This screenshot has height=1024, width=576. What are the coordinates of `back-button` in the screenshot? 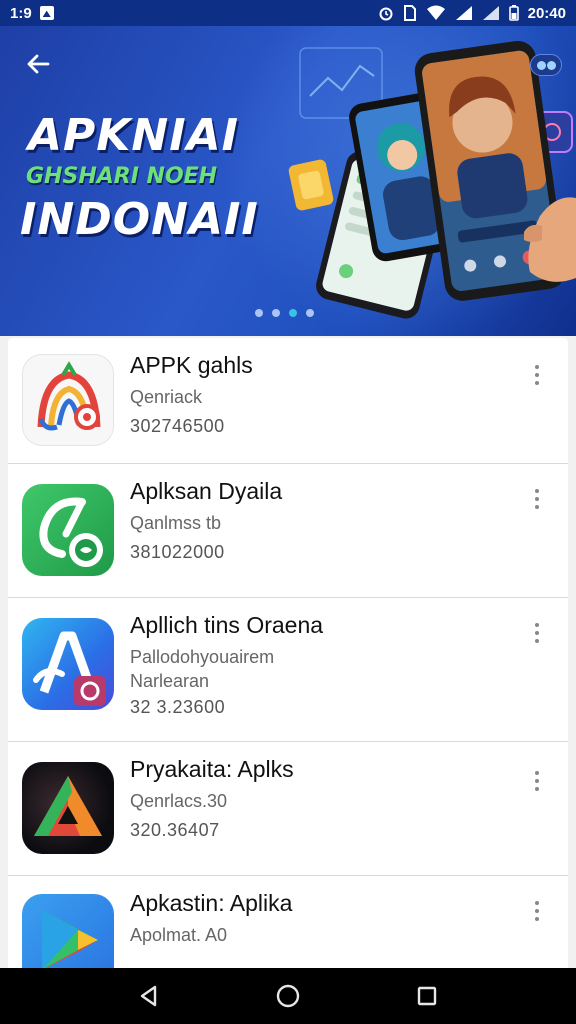 It's located at (38, 68).